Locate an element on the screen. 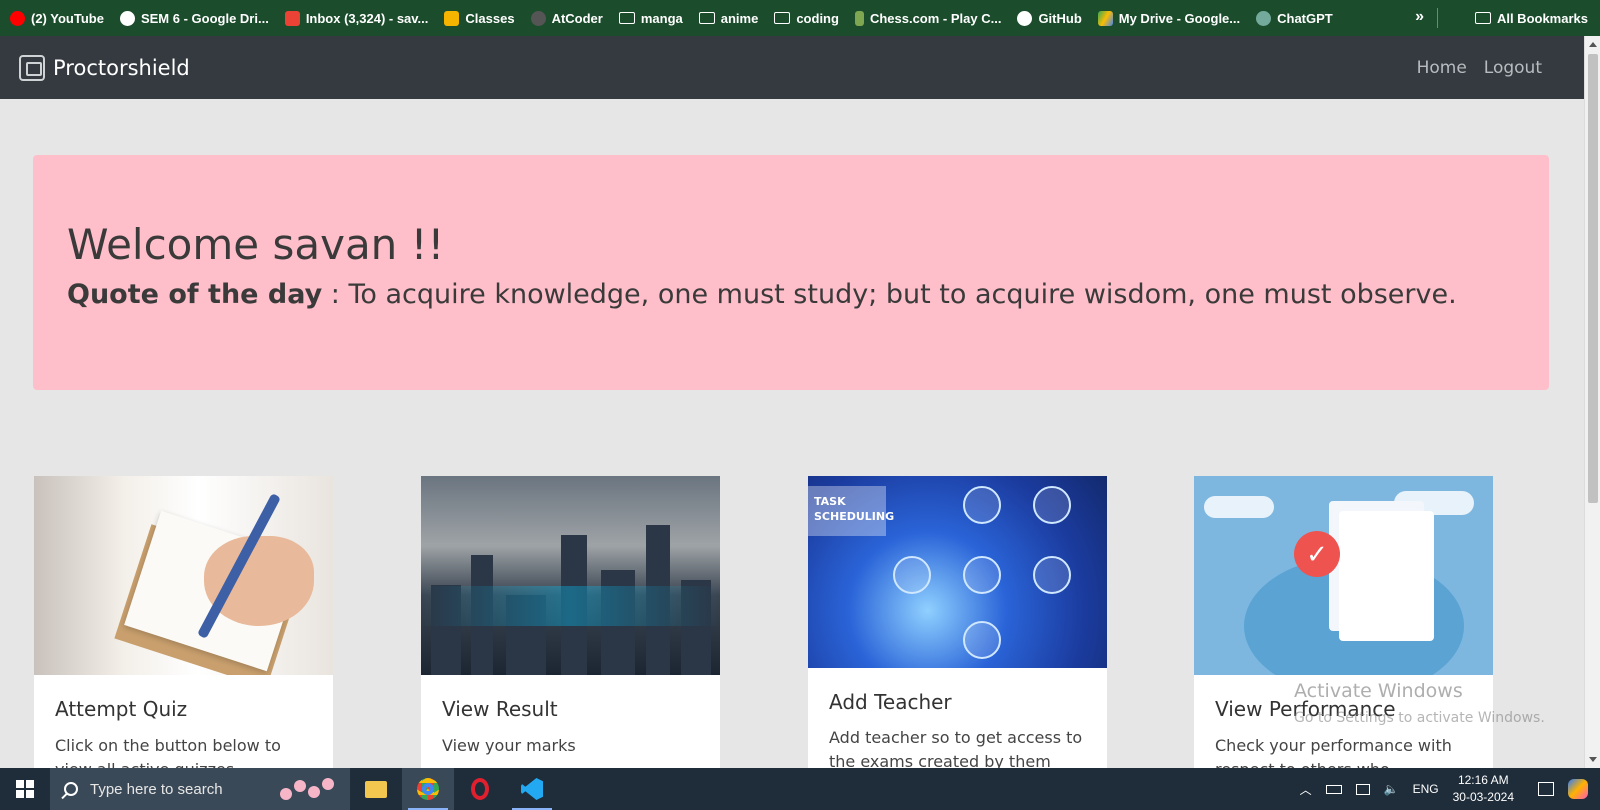  image-tag: TASK SCHEDULING is located at coordinates (851, 511).